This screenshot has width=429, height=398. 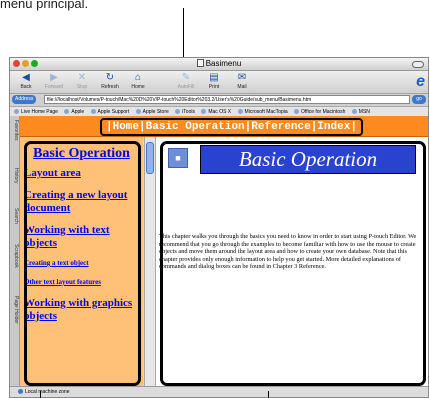 I want to click on tab-favorites: Favorites, so click(x=14, y=130).